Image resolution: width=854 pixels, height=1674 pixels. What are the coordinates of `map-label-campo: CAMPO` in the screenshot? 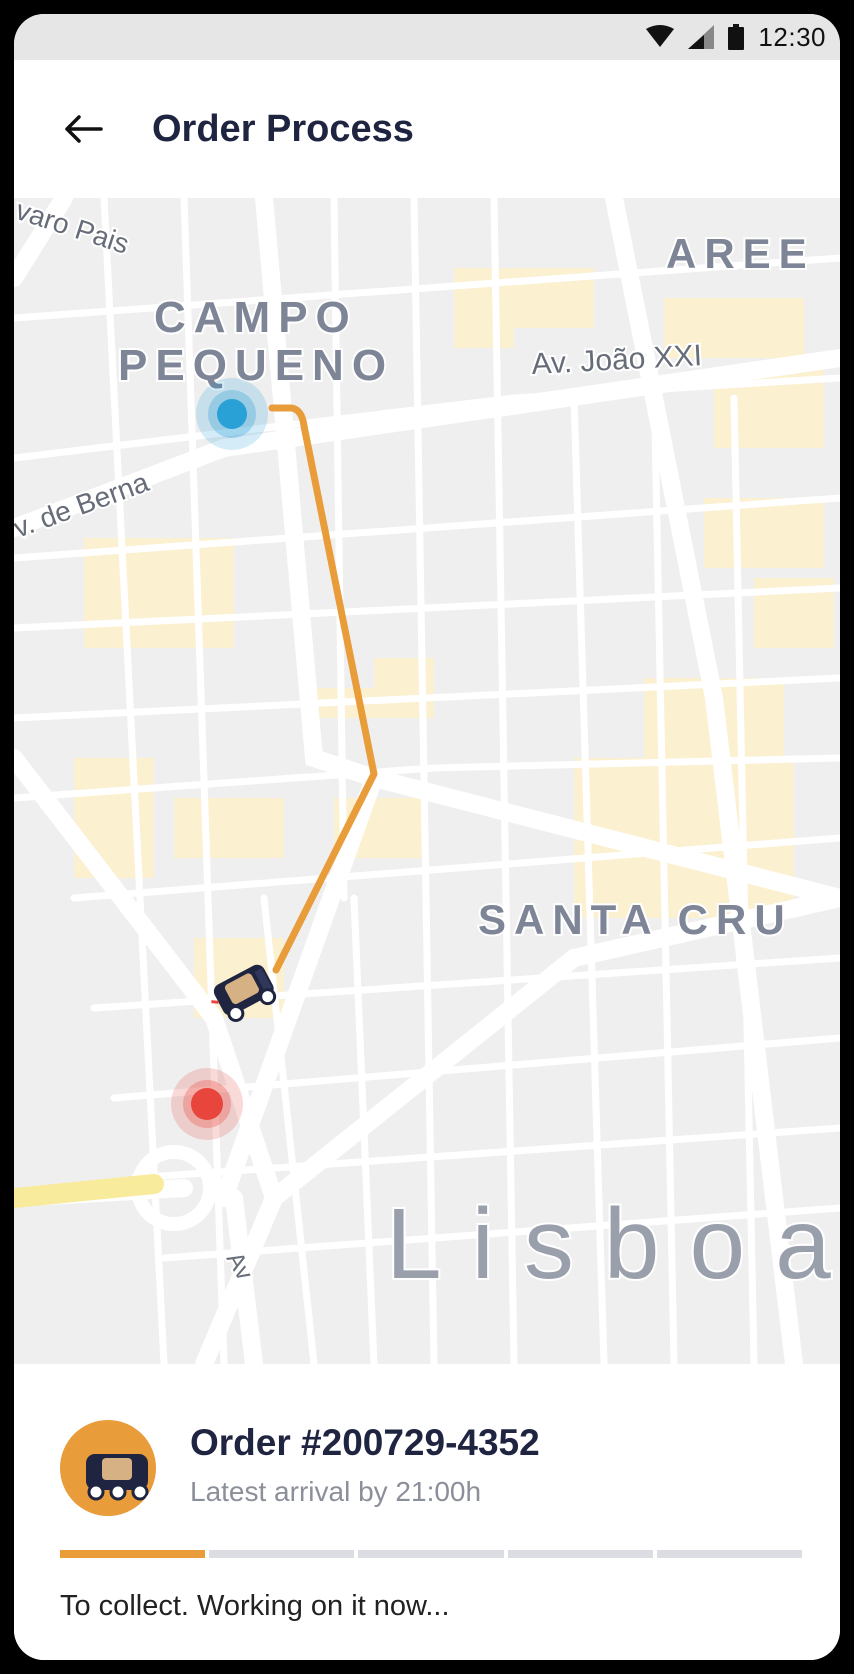 It's located at (256, 317).